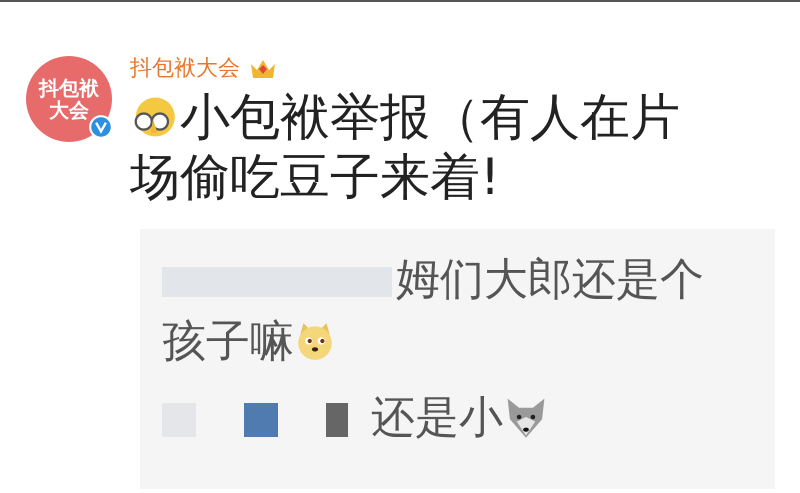 This screenshot has width=800, height=493. Describe the element at coordinates (452, 418) in the screenshot. I see `comment-text: 还是小` at that location.